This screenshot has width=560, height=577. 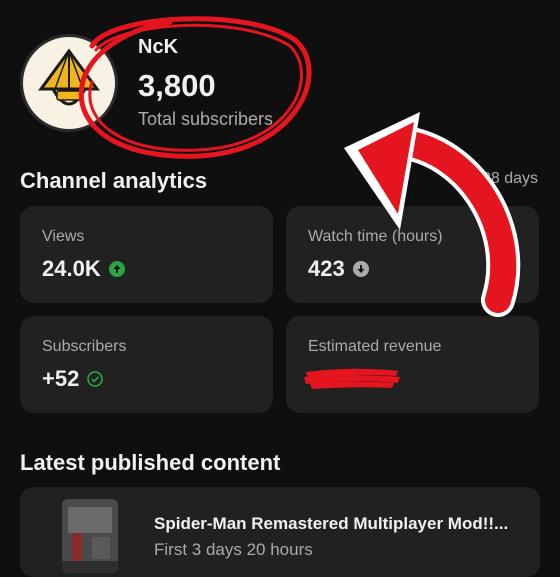 What do you see at coordinates (114, 180) in the screenshot?
I see `analytics-title: Channel analytics` at bounding box center [114, 180].